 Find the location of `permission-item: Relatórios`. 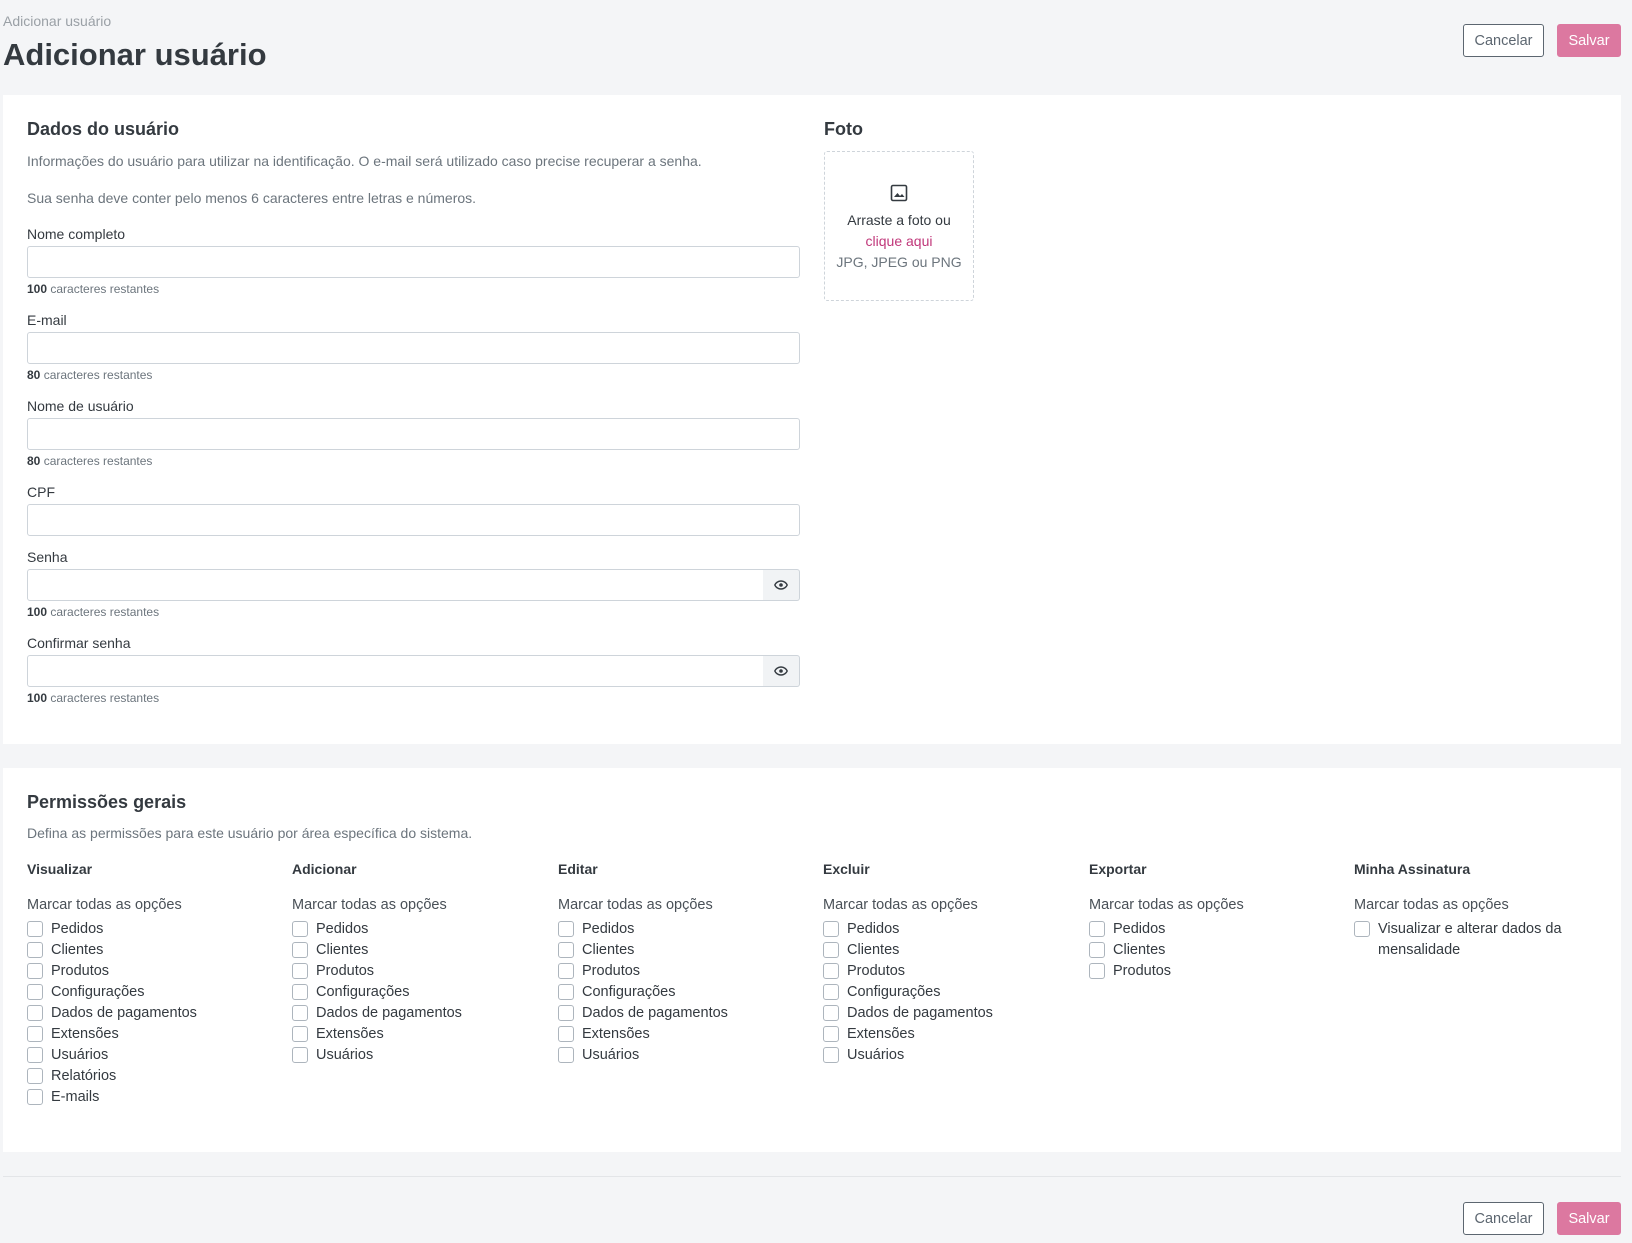

permission-item: Relatórios is located at coordinates (154, 1076).